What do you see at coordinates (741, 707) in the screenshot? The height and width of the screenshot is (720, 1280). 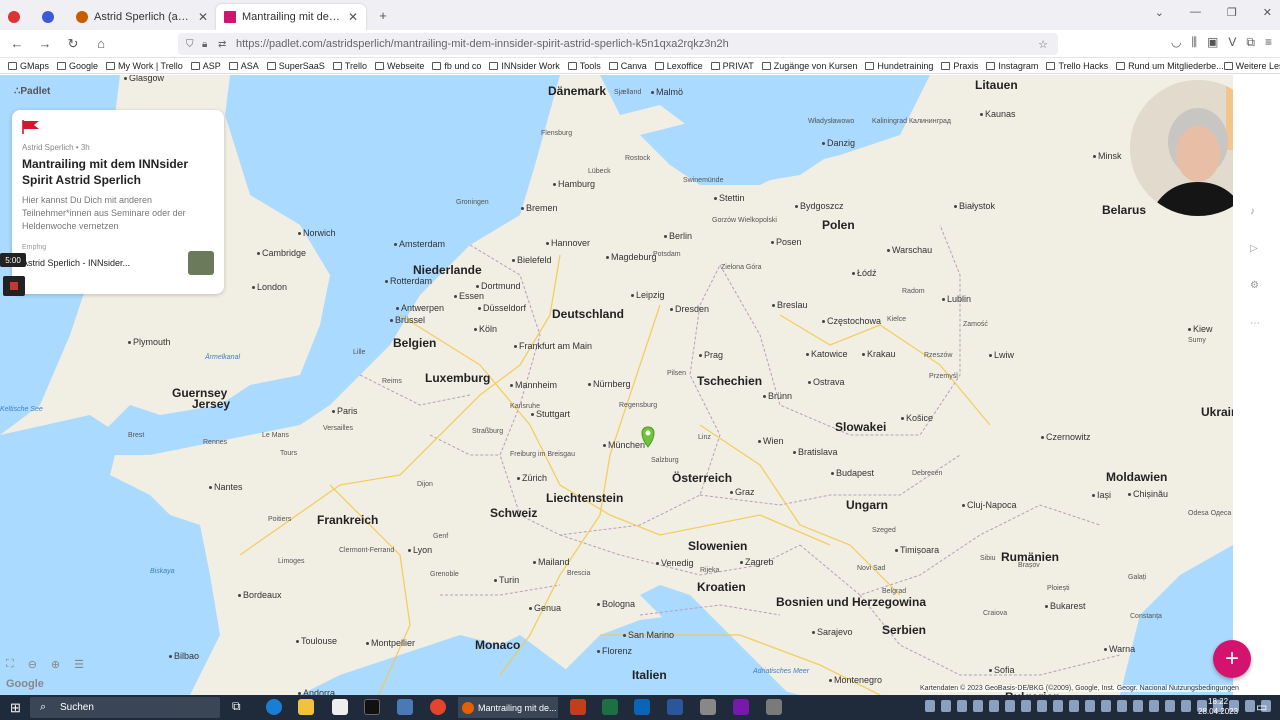 I see `onenote-icon` at bounding box center [741, 707].